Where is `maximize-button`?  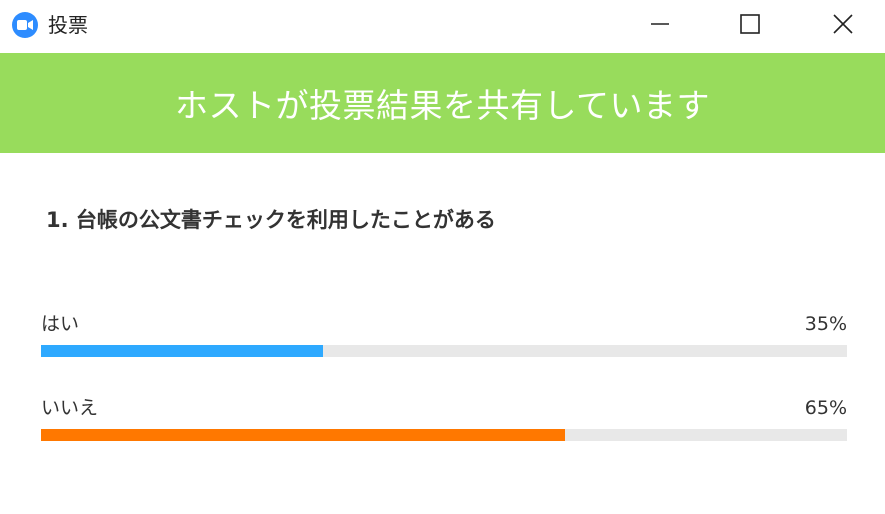
maximize-button is located at coordinates (750, 24).